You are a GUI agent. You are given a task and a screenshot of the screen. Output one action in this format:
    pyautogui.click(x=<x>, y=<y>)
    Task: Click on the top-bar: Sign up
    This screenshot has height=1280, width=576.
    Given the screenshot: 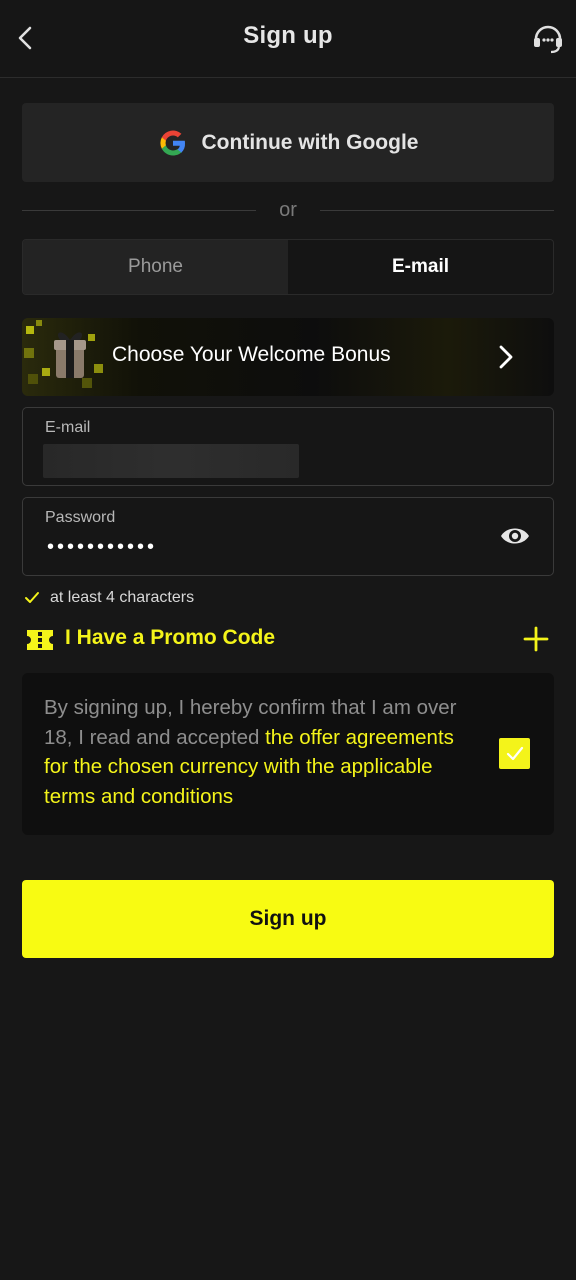 What is the action you would take?
    pyautogui.click(x=288, y=39)
    